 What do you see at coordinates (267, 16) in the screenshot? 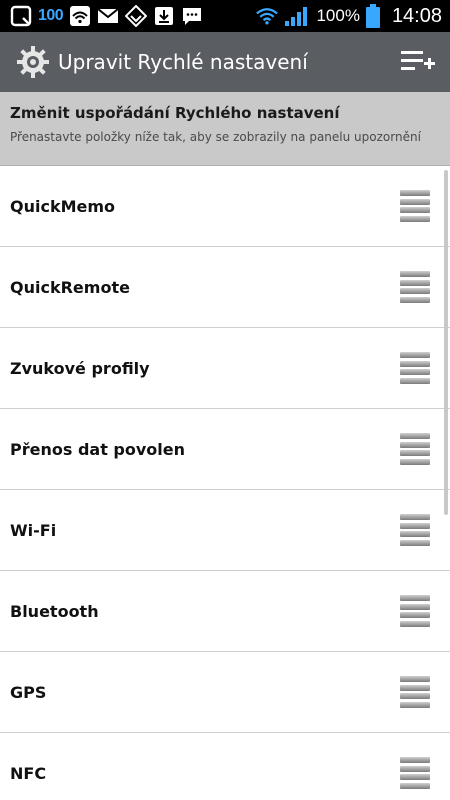
I see `wifi-icon` at bounding box center [267, 16].